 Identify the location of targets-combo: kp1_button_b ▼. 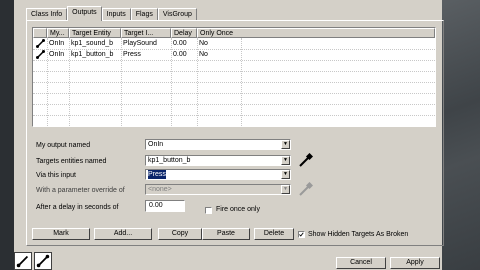
(218, 160).